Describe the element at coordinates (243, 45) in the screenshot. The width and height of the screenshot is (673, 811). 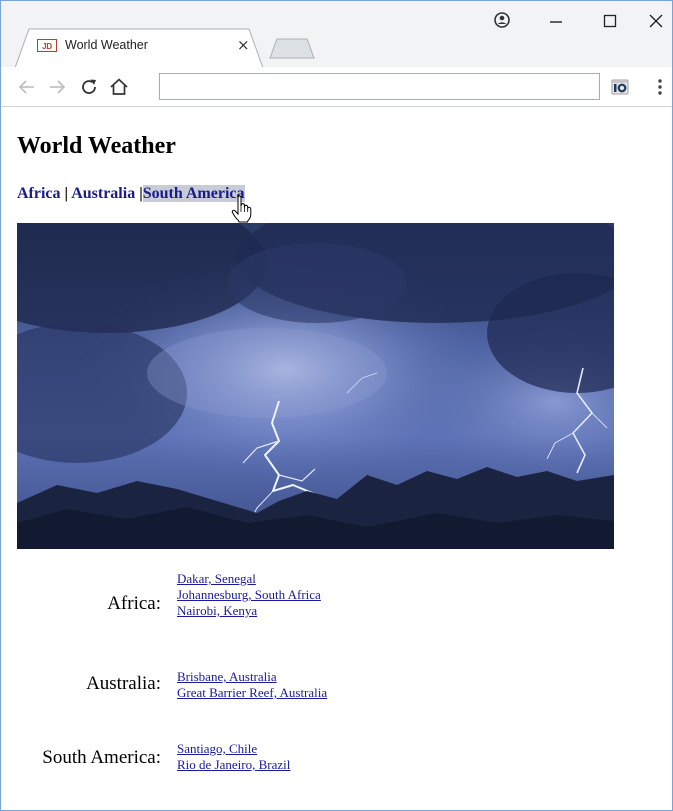
I see `tab-close-icon: ×` at that location.